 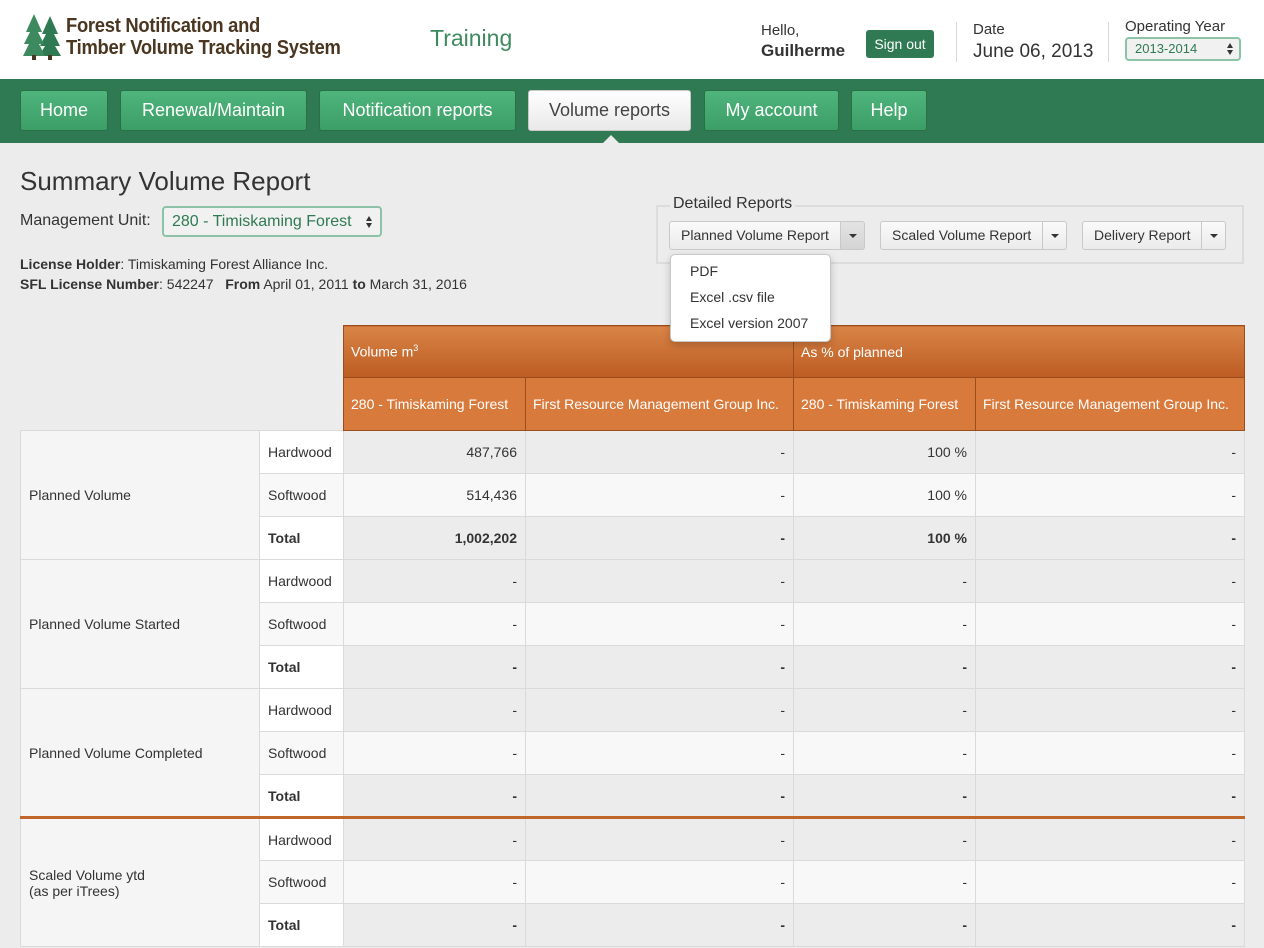 I want to click on value-cell: 487,766, so click(x=434, y=452).